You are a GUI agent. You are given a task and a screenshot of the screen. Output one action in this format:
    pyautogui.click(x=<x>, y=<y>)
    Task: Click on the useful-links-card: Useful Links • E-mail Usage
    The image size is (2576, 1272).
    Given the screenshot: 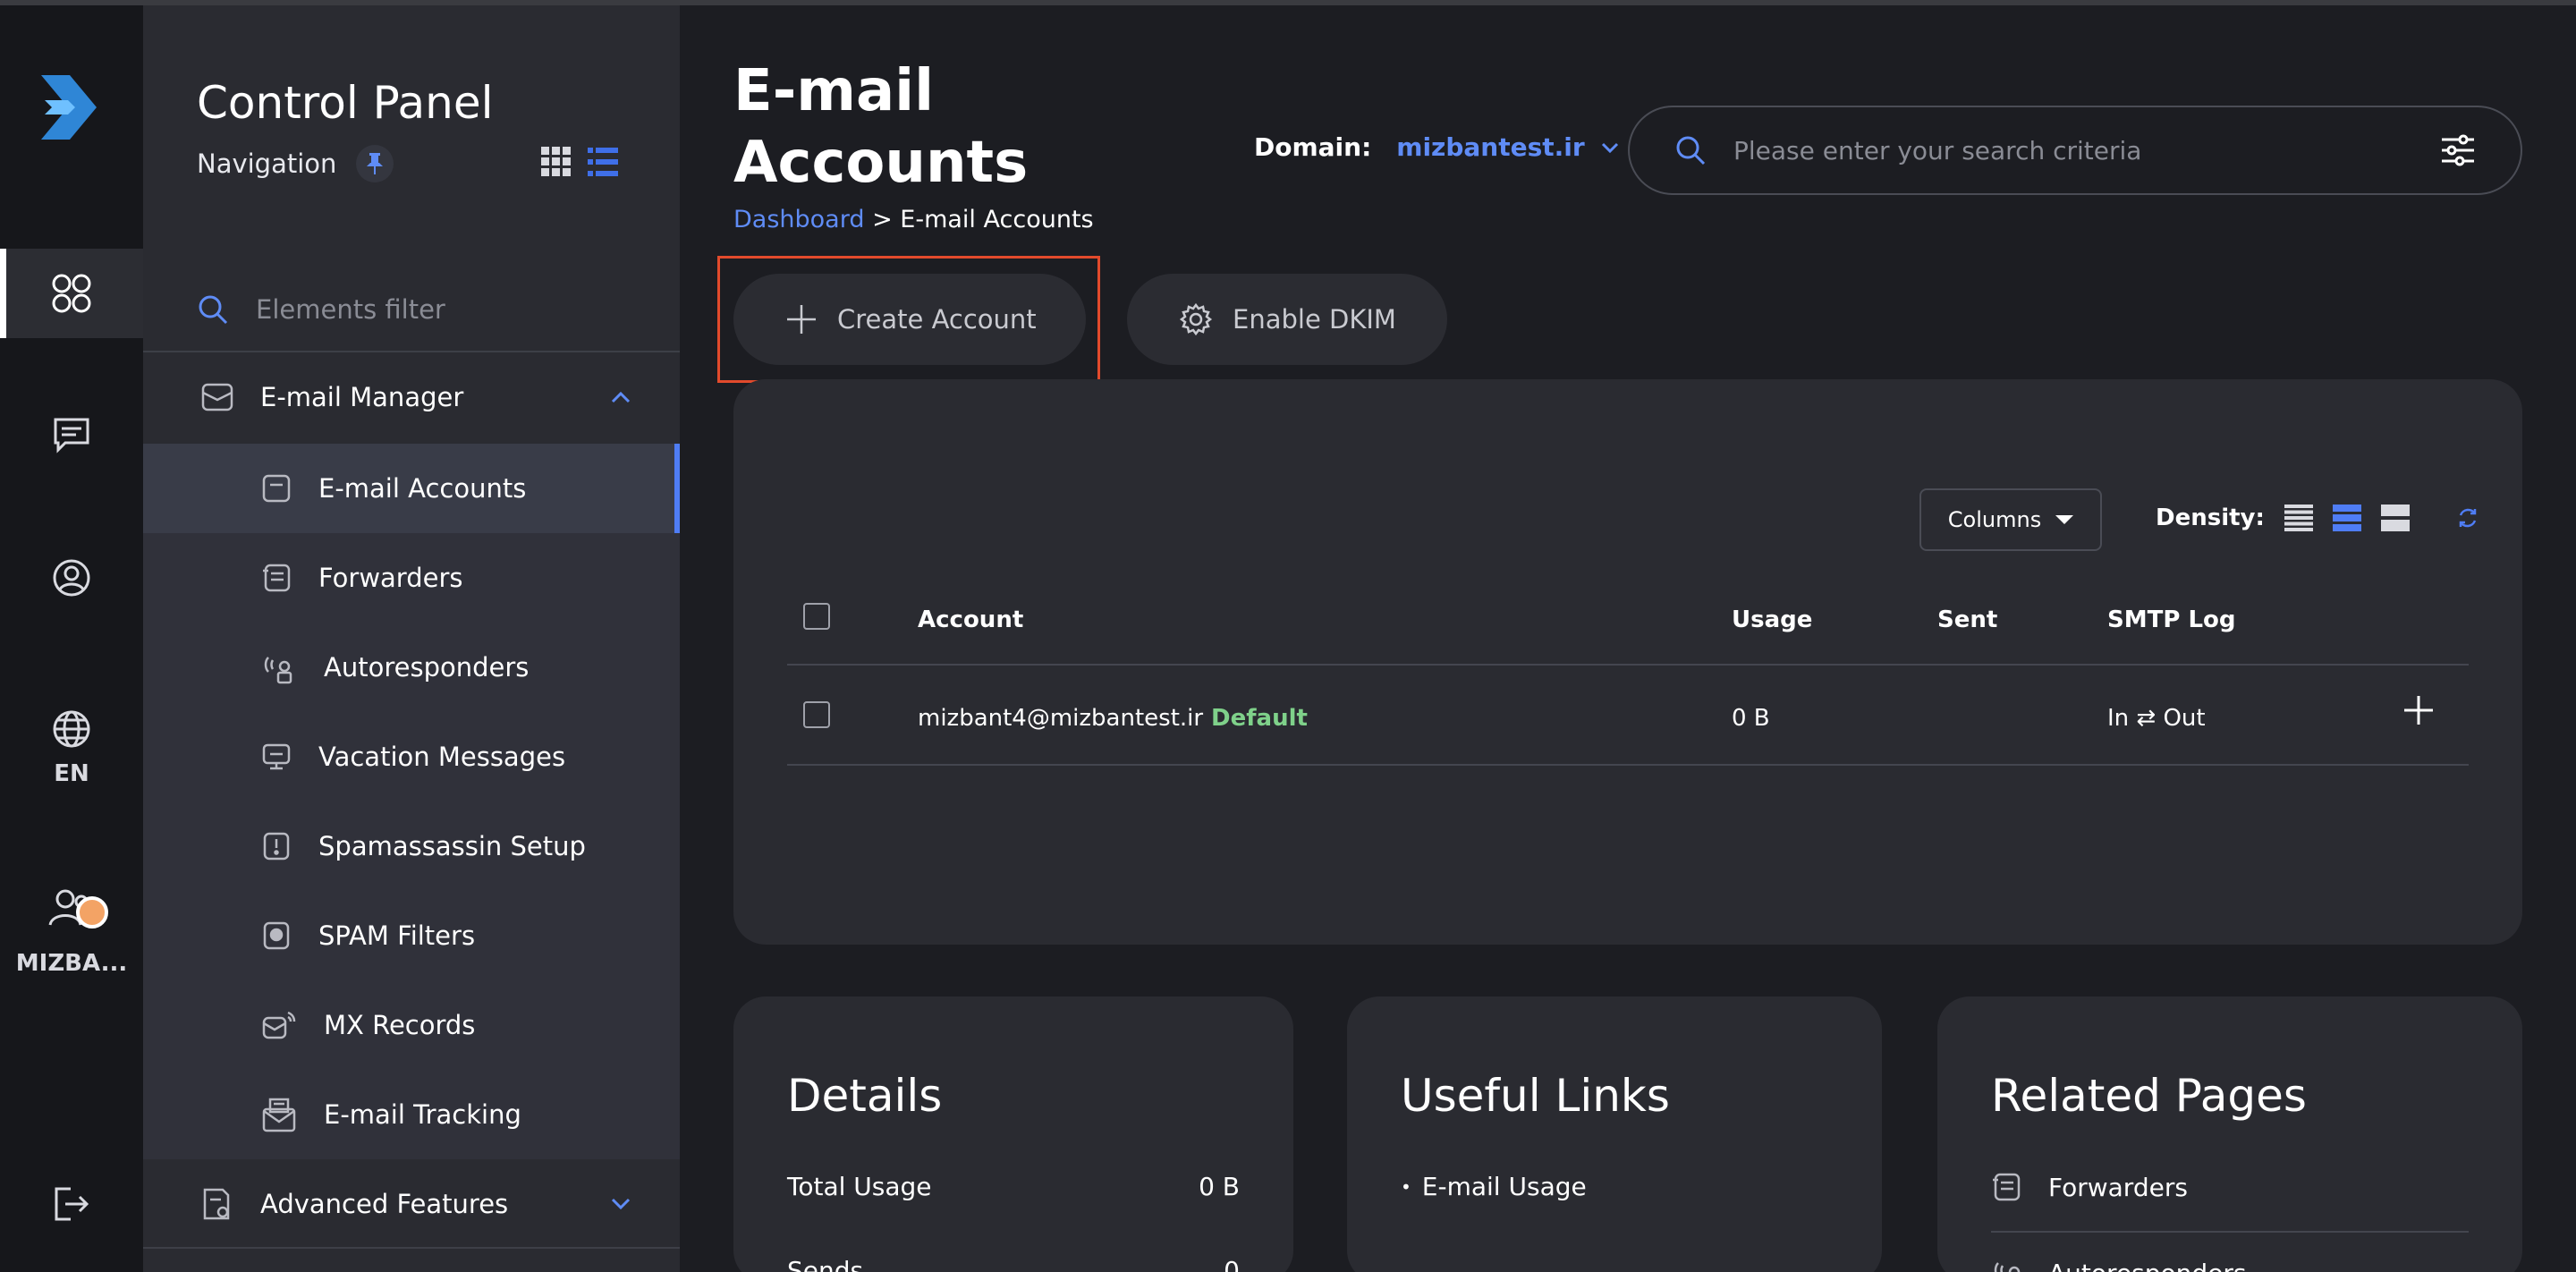 What is the action you would take?
    pyautogui.click(x=1614, y=1134)
    